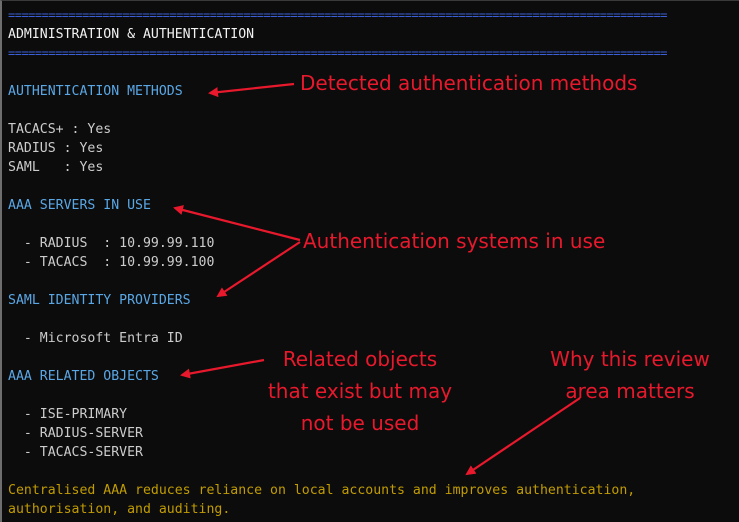  I want to click on arrow-to-aaa-servers, so click(237, 223).